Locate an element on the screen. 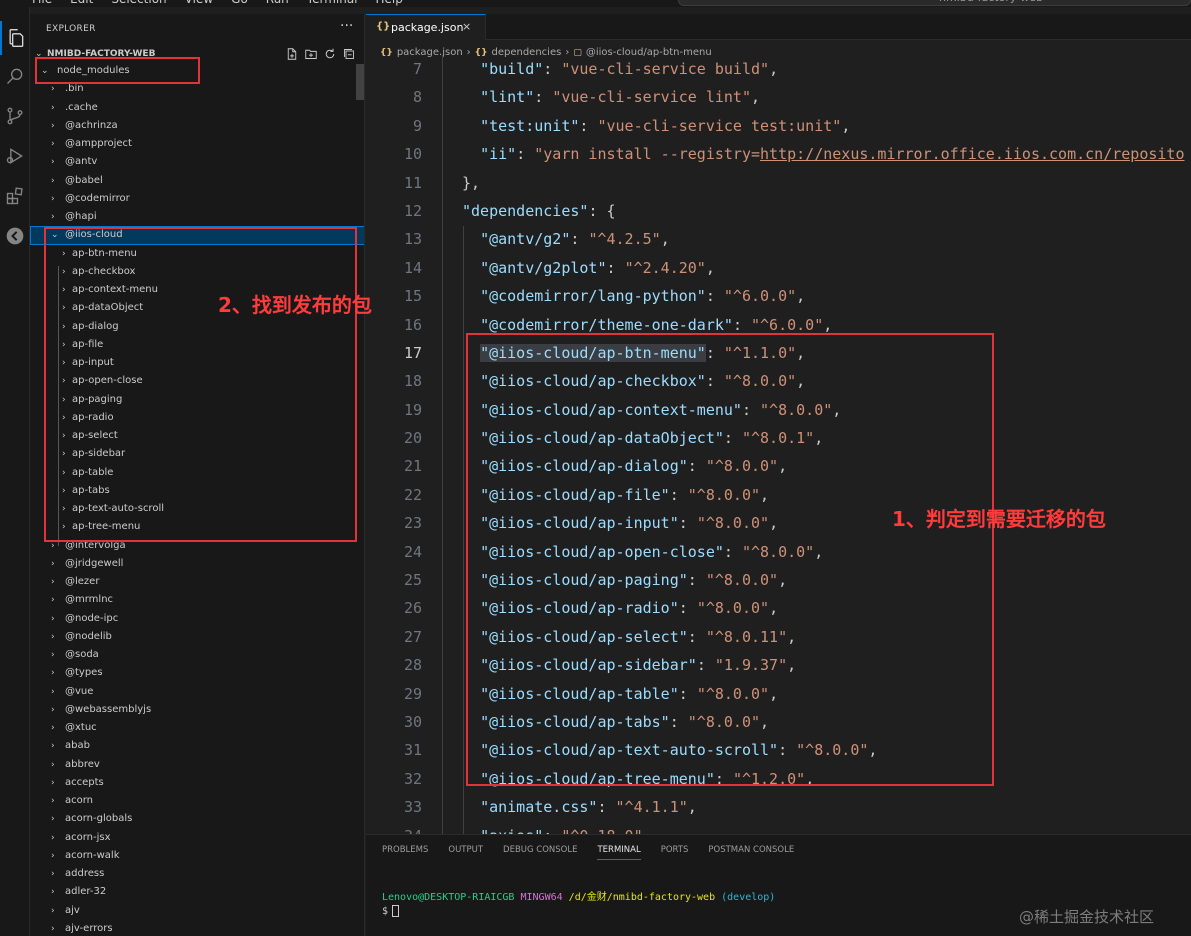 This screenshot has height=936, width=1191. explorer-icon is located at coordinates (15, 38).